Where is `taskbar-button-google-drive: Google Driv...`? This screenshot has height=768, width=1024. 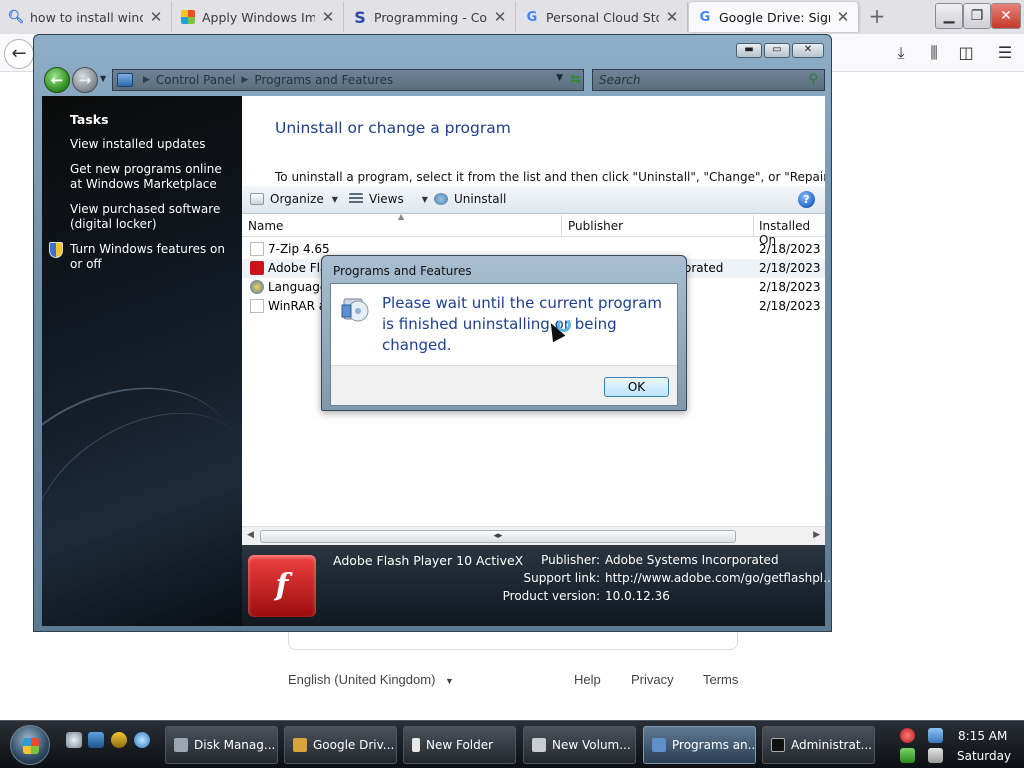 taskbar-button-google-drive: Google Driv... is located at coordinates (340, 745).